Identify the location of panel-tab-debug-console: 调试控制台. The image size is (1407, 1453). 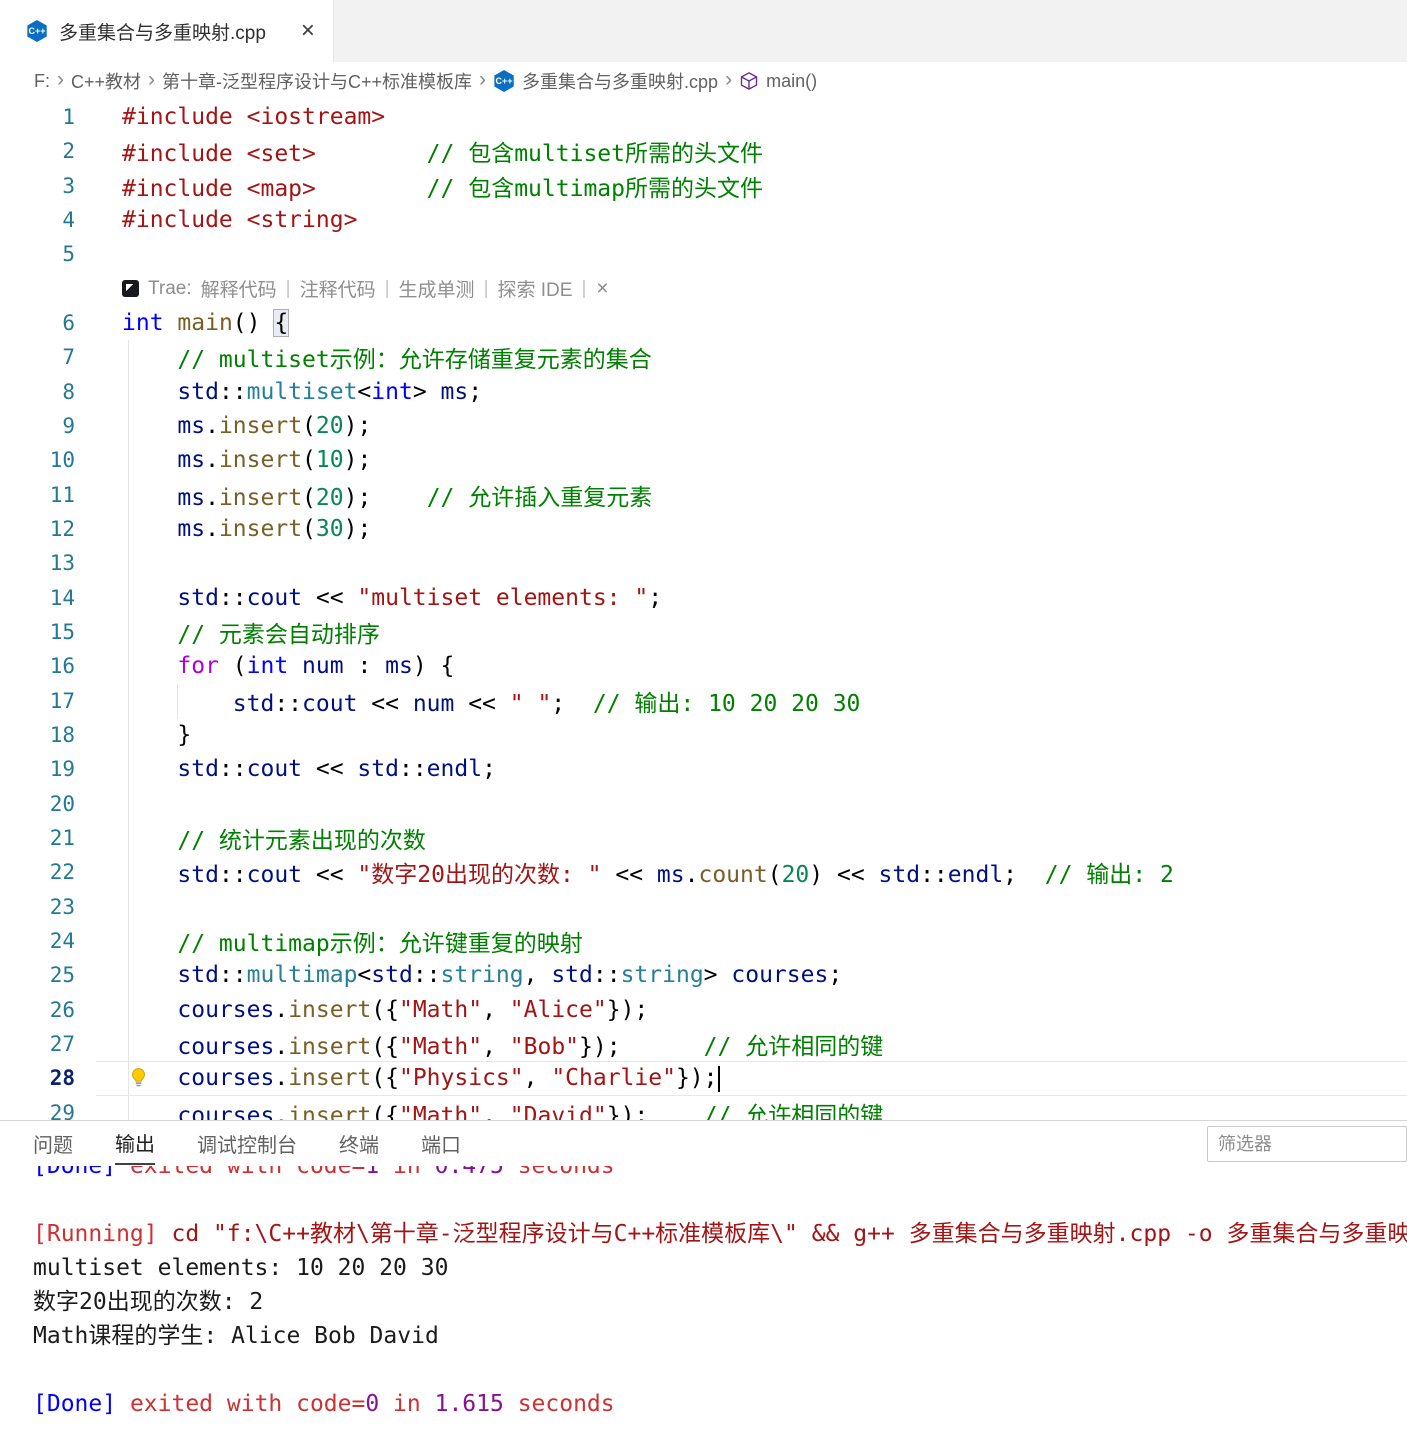
(247, 1144).